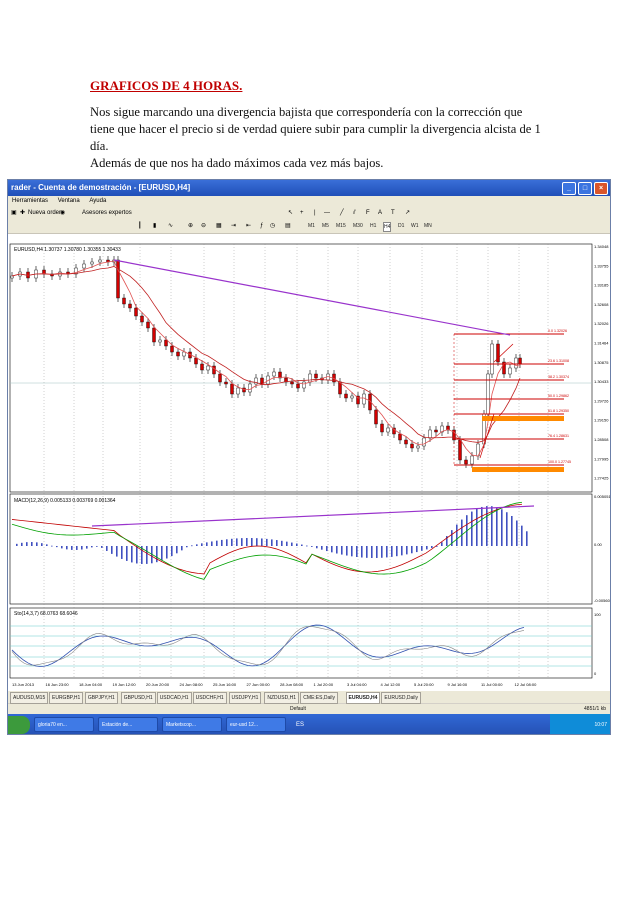 Image resolution: width=638 pixels, height=903 pixels. What do you see at coordinates (601, 478) in the screenshot?
I see `price-tick-label: 1.27425` at bounding box center [601, 478].